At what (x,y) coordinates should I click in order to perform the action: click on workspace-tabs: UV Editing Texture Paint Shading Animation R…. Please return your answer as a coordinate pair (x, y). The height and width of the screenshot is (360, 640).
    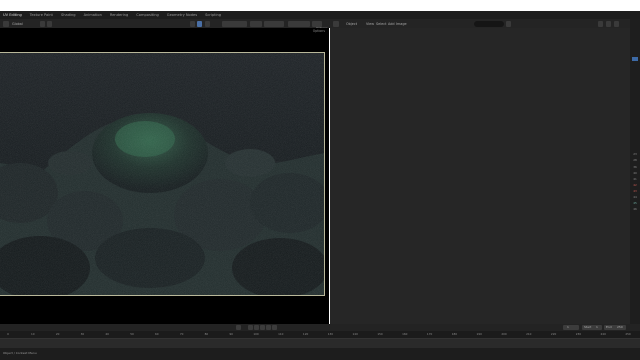
    Looking at the image, I should click on (320, 15).